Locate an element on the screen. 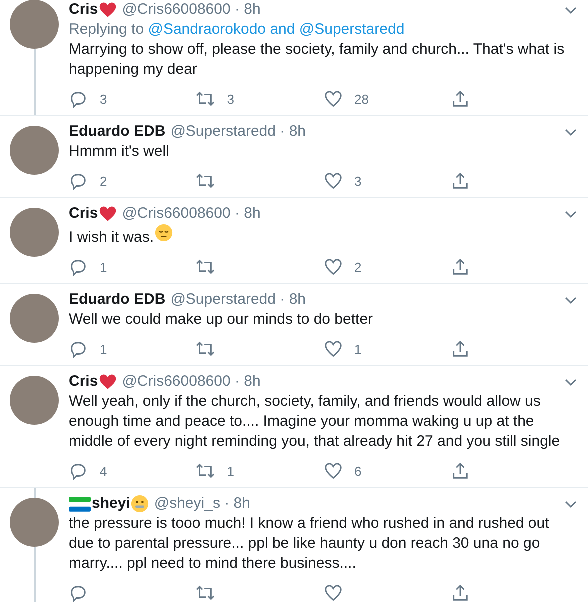 Image resolution: width=588 pixels, height=602 pixels. reply-button: 2 is located at coordinates (132, 181).